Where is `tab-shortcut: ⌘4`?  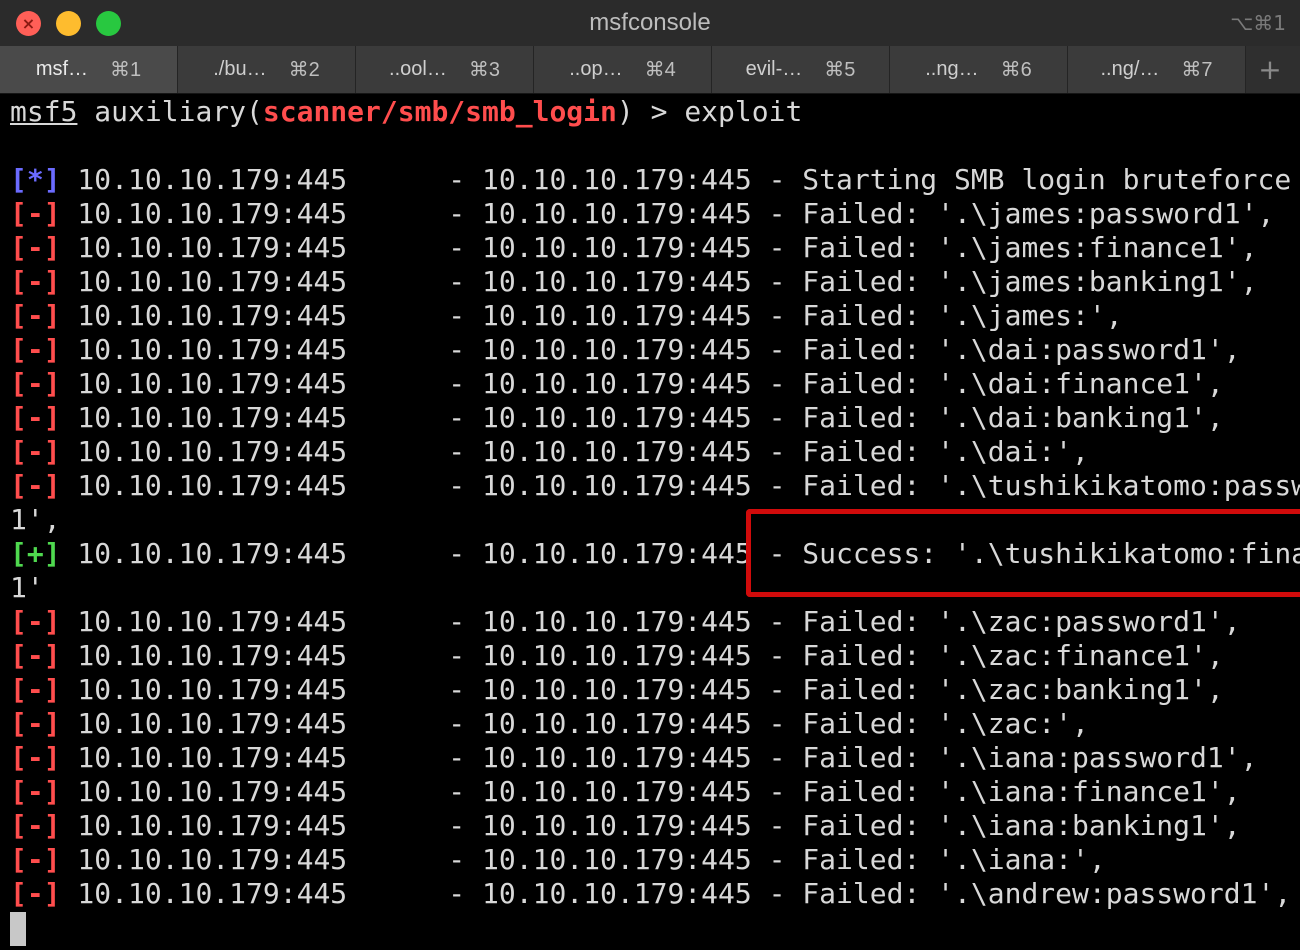 tab-shortcut: ⌘4 is located at coordinates (660, 70).